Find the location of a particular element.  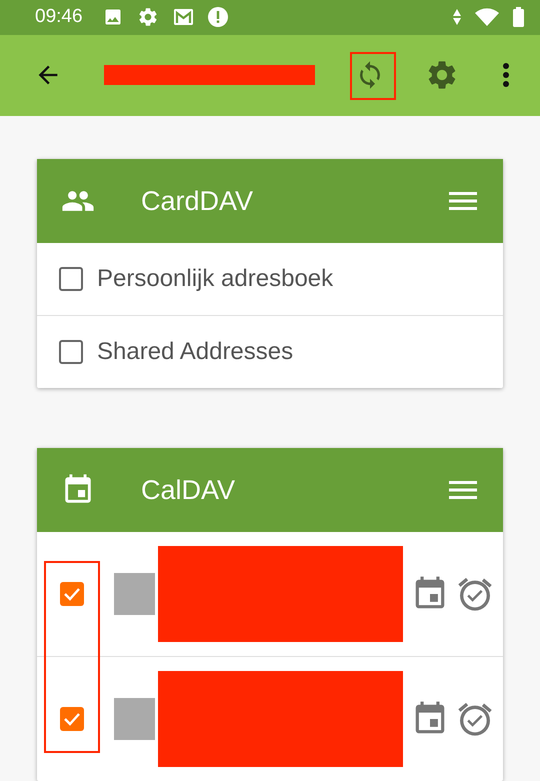

highlight-frame is located at coordinates (373, 76).